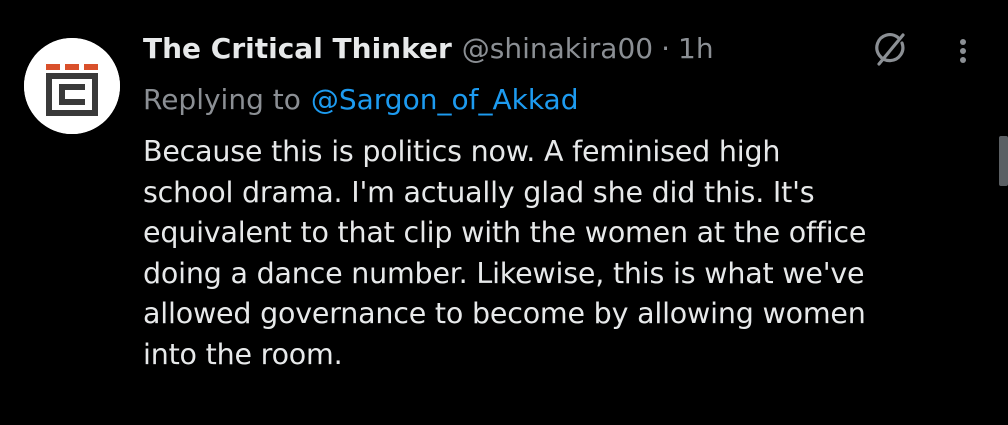 Image resolution: width=1008 pixels, height=425 pixels. I want to click on scrollbar, so click(1003, 161).